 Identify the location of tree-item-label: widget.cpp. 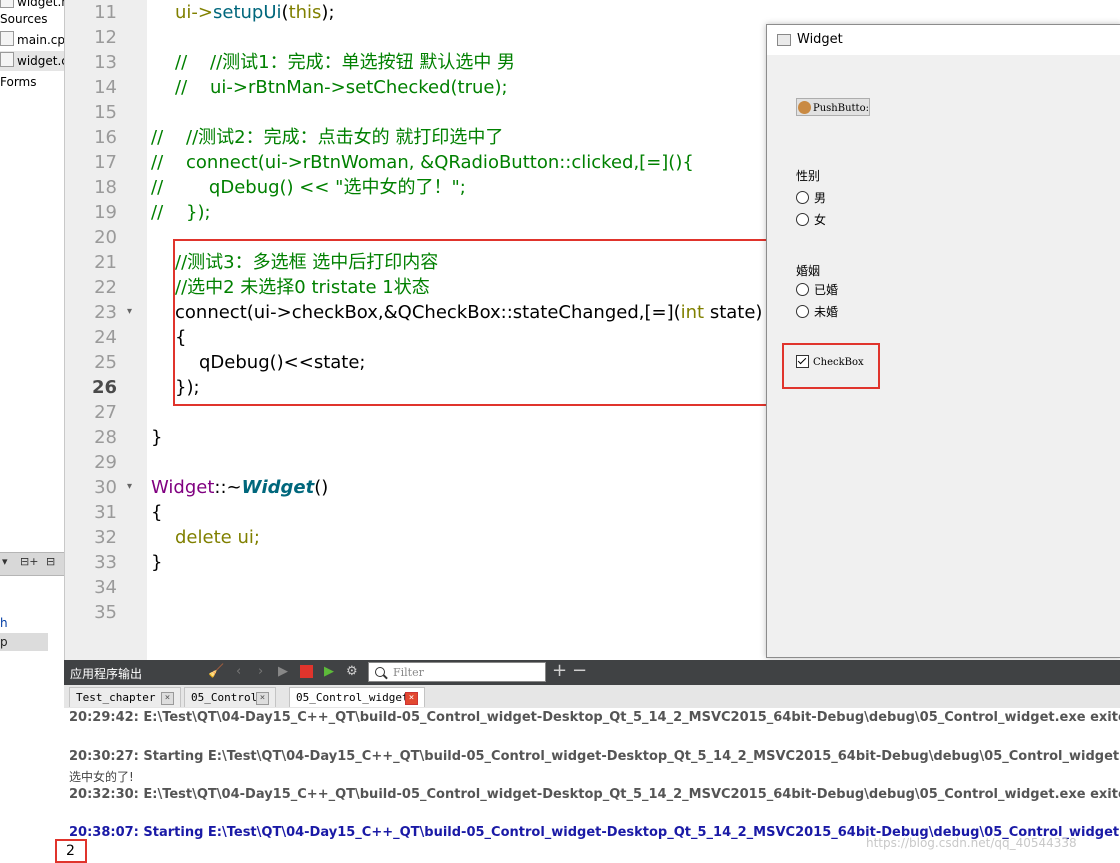
(40, 61).